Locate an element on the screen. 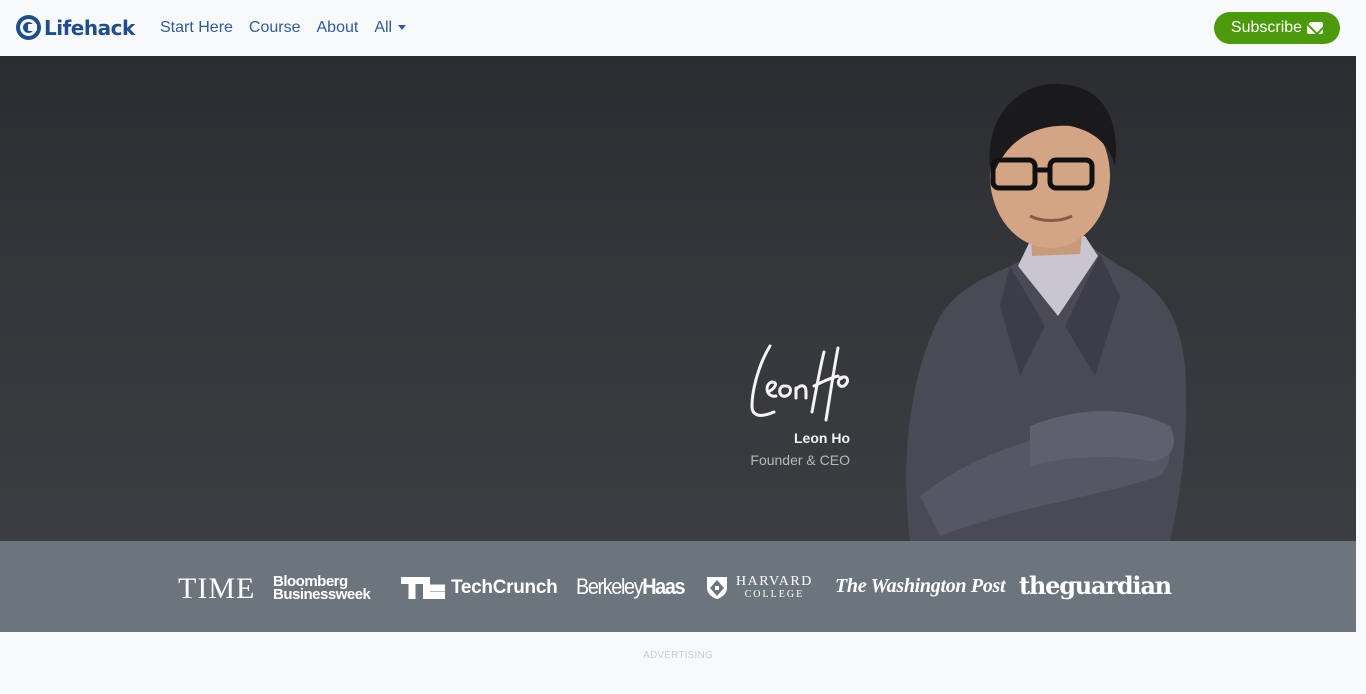 The image size is (1366, 694). nav-links: Start Here Course About All is located at coordinates (283, 28).